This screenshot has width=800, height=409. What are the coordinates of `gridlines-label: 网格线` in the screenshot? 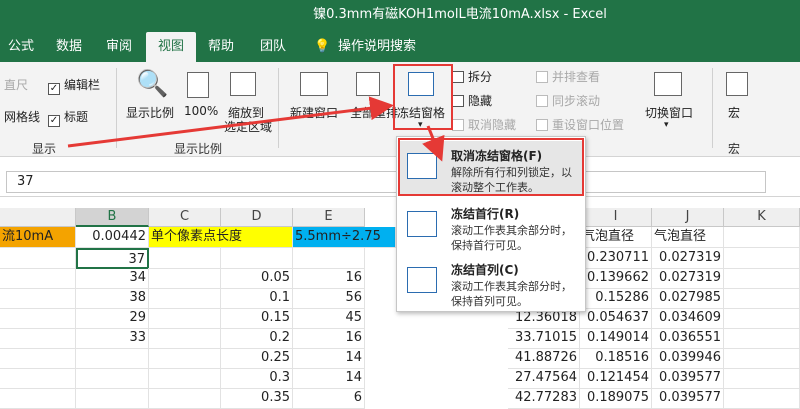 It's located at (22, 116).